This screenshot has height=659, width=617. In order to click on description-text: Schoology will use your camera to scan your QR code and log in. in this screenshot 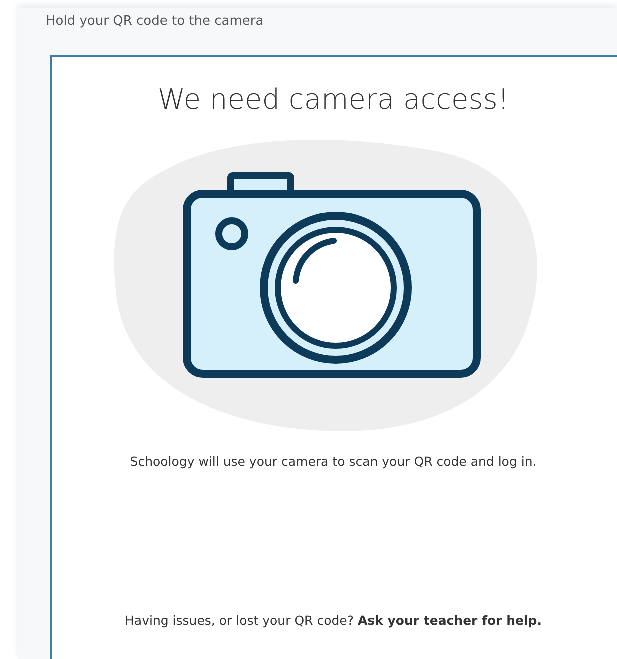, I will do `click(333, 462)`.